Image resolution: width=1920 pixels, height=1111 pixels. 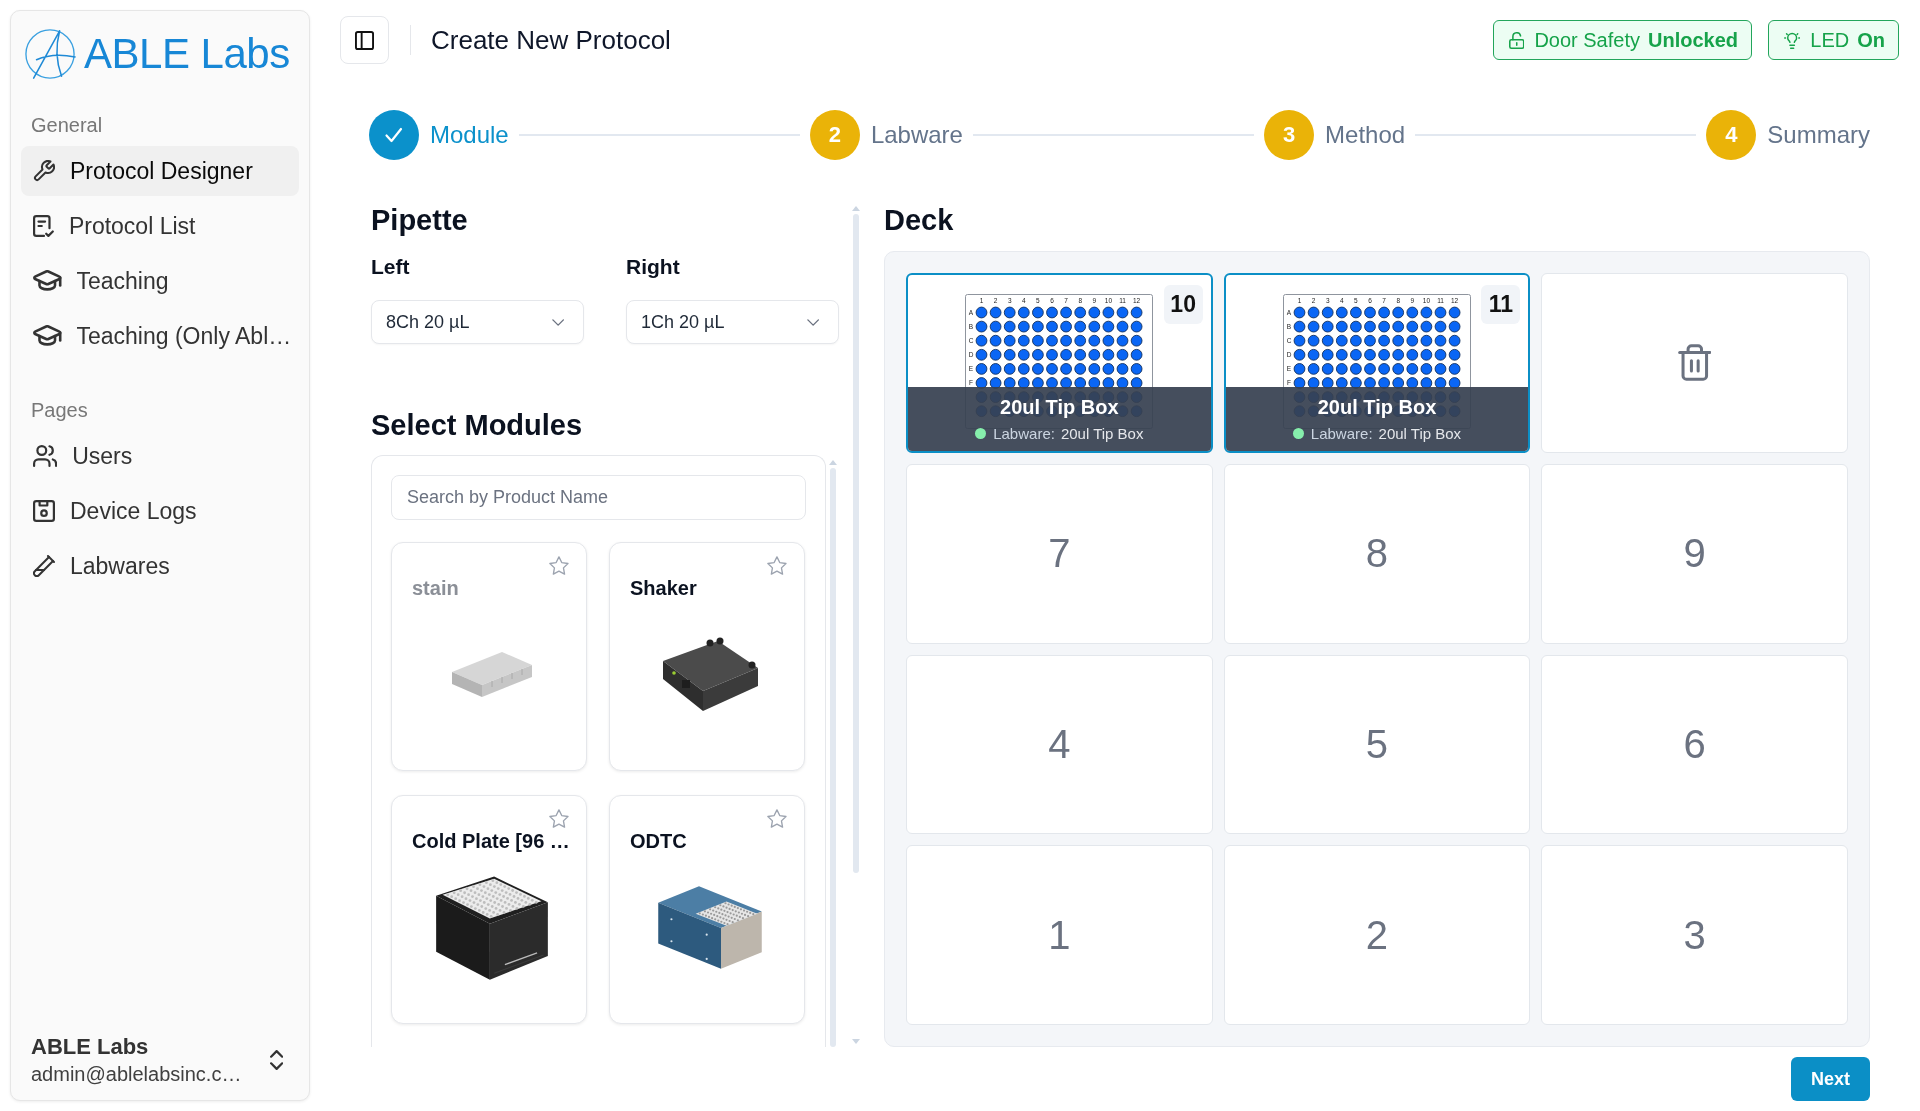 What do you see at coordinates (1516, 40) in the screenshot?
I see `padlock-icon` at bounding box center [1516, 40].